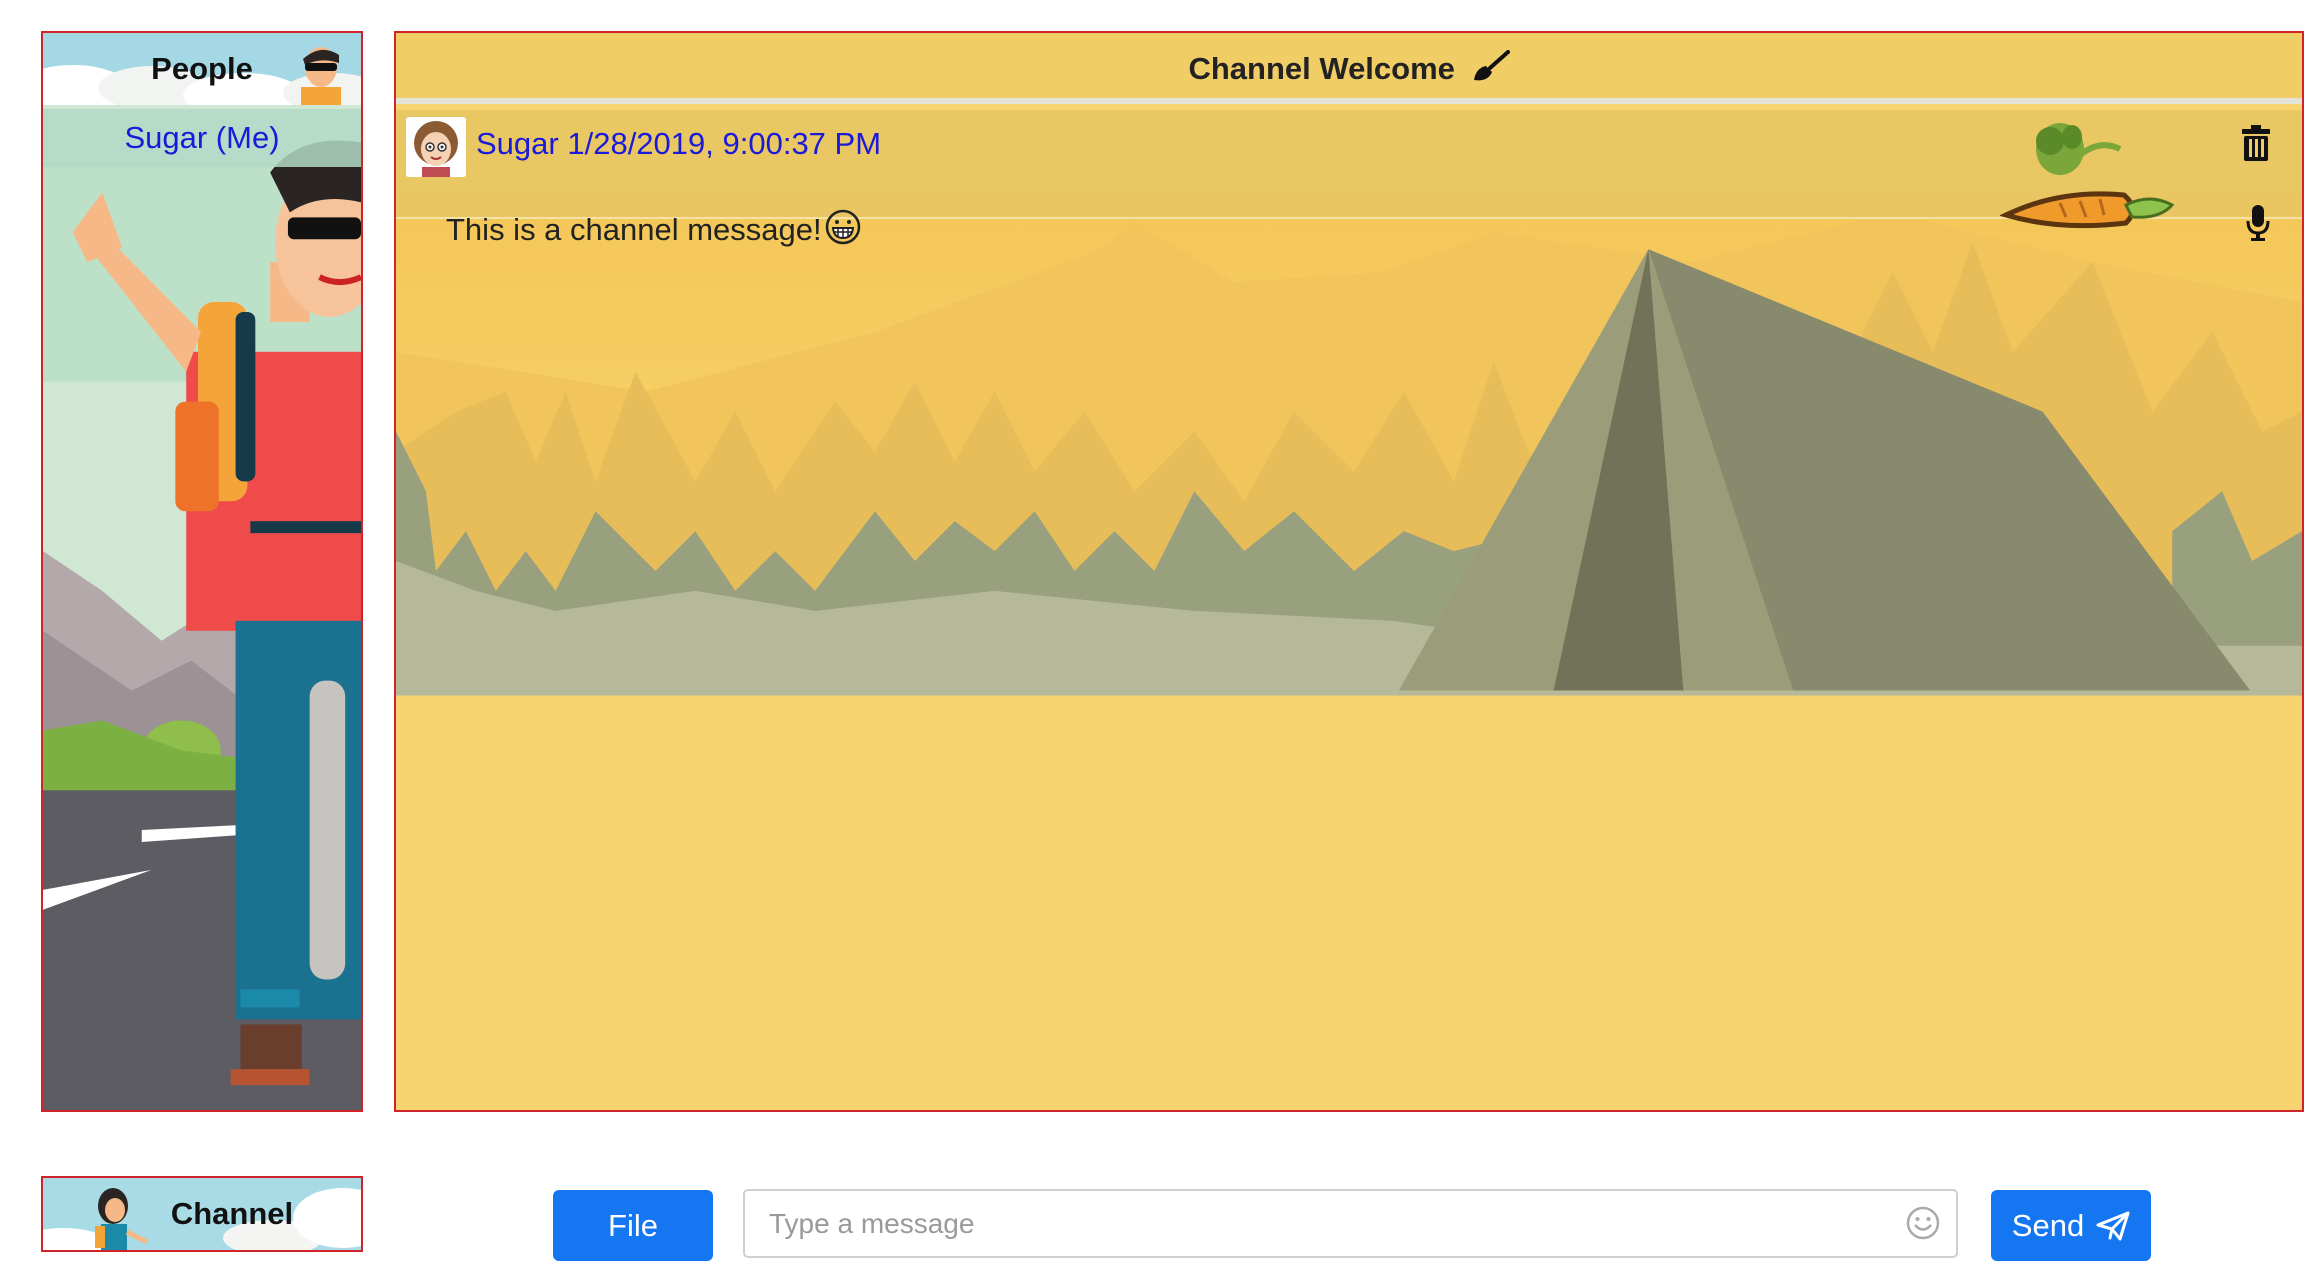 This screenshot has width=2320, height=1270. I want to click on grinning-face-icon, so click(843, 231).